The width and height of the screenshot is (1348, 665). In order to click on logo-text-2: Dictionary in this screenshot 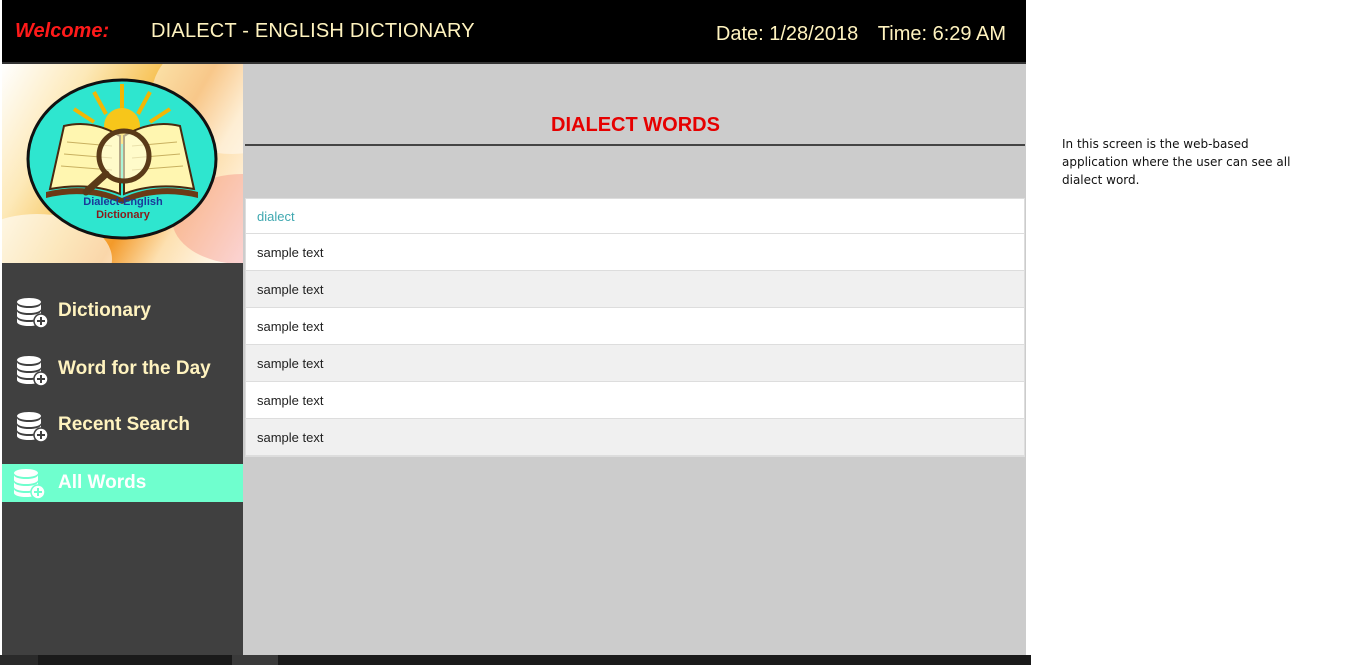, I will do `click(123, 215)`.